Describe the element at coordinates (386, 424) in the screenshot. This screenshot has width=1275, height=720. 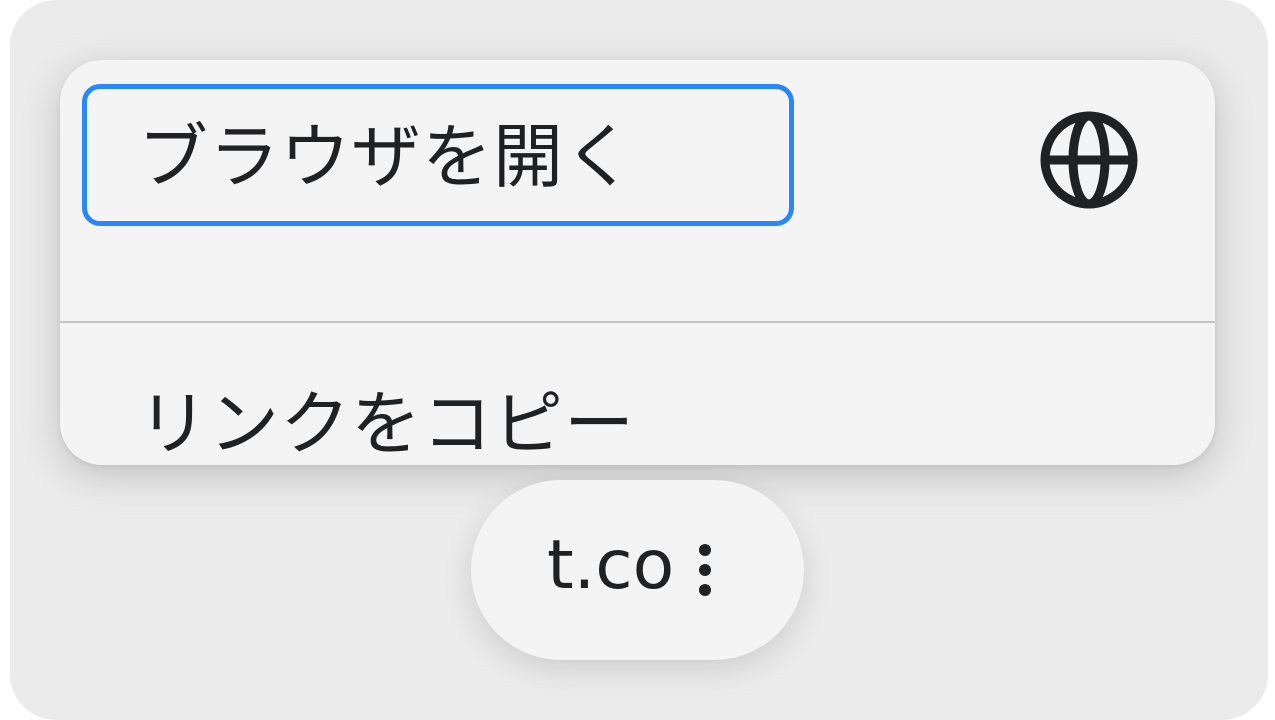
I see `copy-link-label: リンクをコピー` at that location.